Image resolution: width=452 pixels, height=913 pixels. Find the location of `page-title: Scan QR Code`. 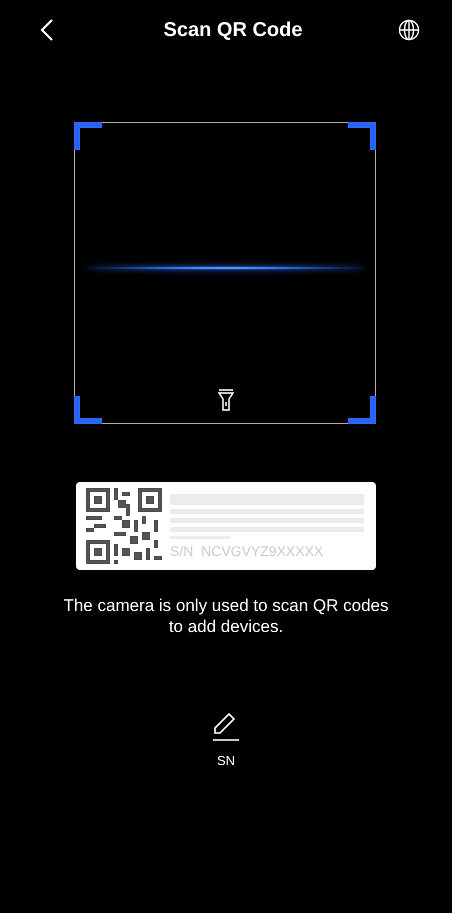

page-title: Scan QR Code is located at coordinates (233, 30).